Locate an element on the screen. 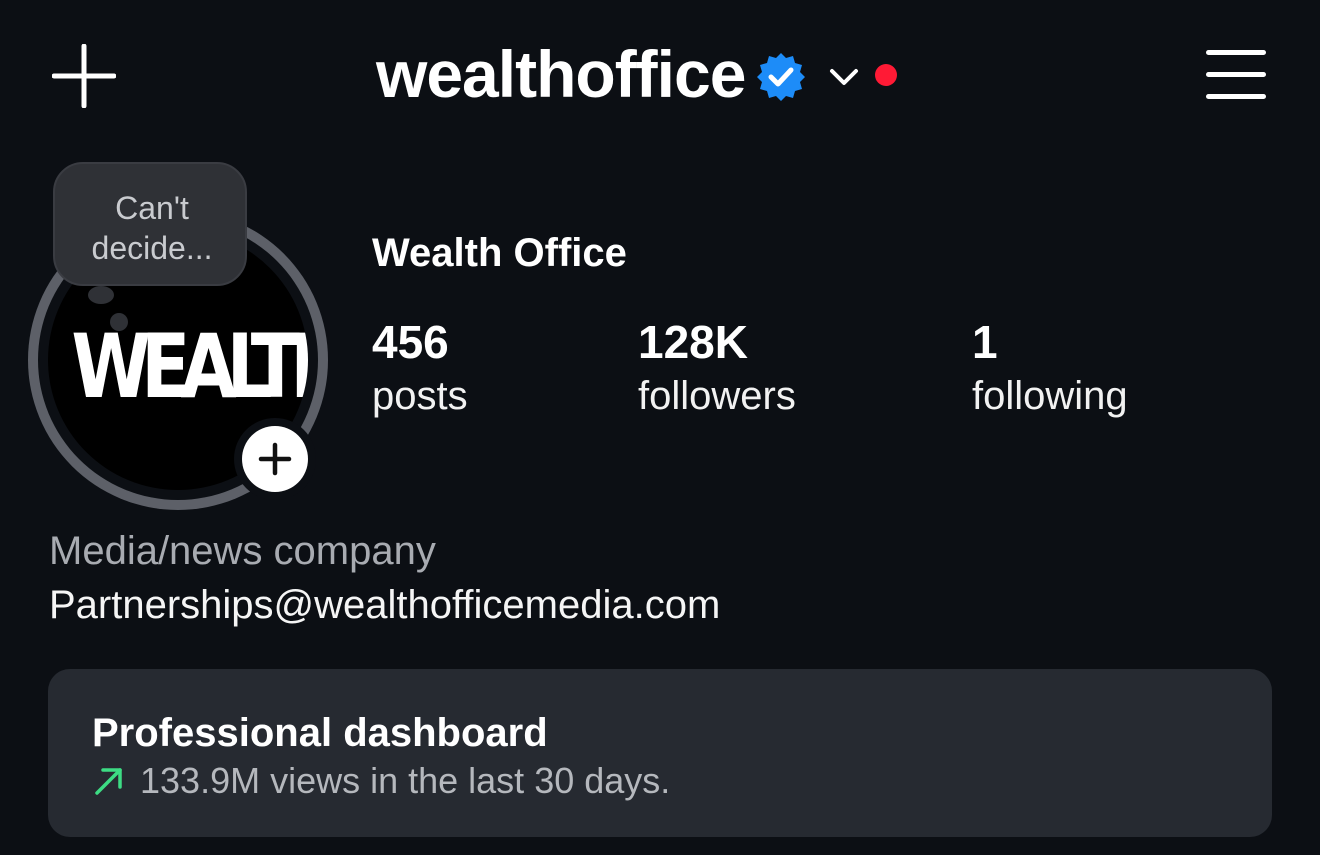 This screenshot has height=855, width=1320. stat-label: followers is located at coordinates (717, 396).